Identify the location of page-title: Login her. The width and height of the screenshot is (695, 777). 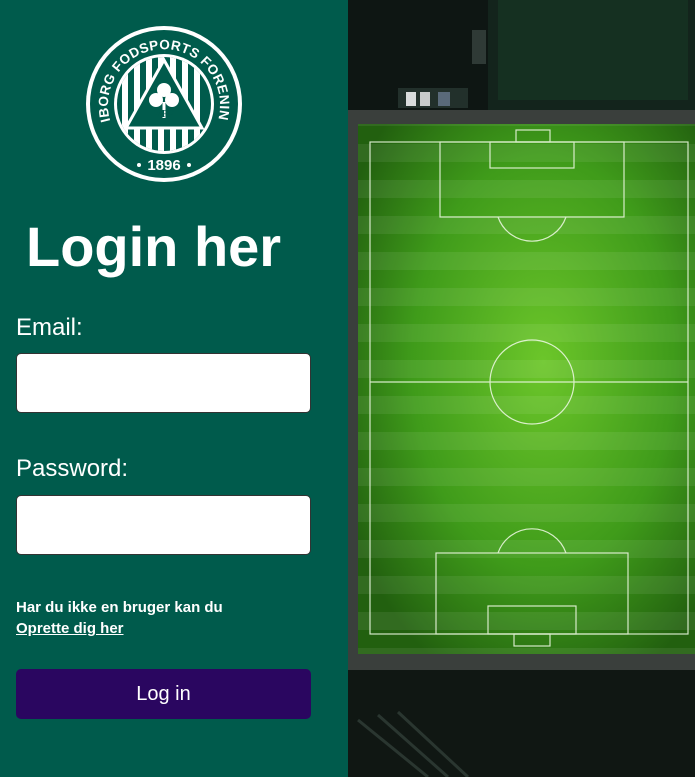
(154, 246).